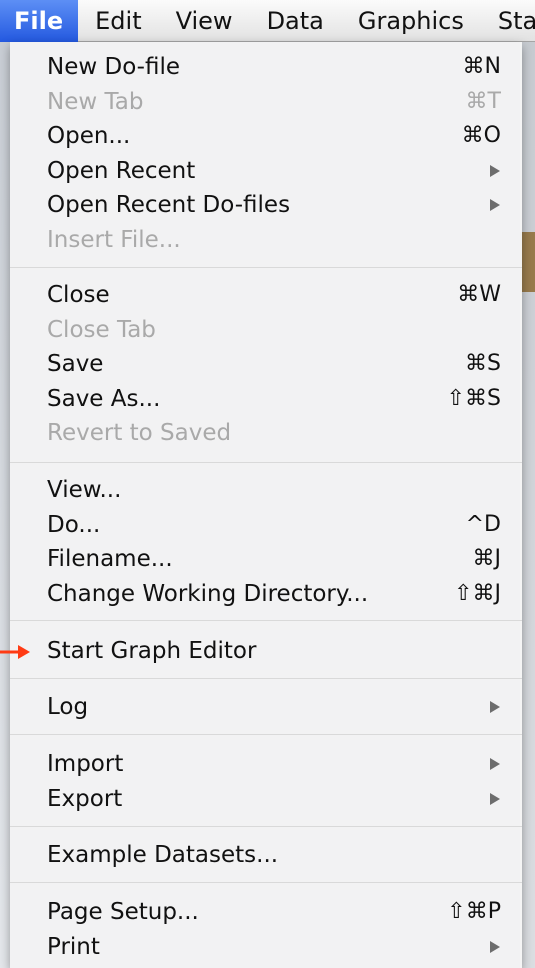 The image size is (535, 968). I want to click on menu-item-print: Print, so click(266, 947).